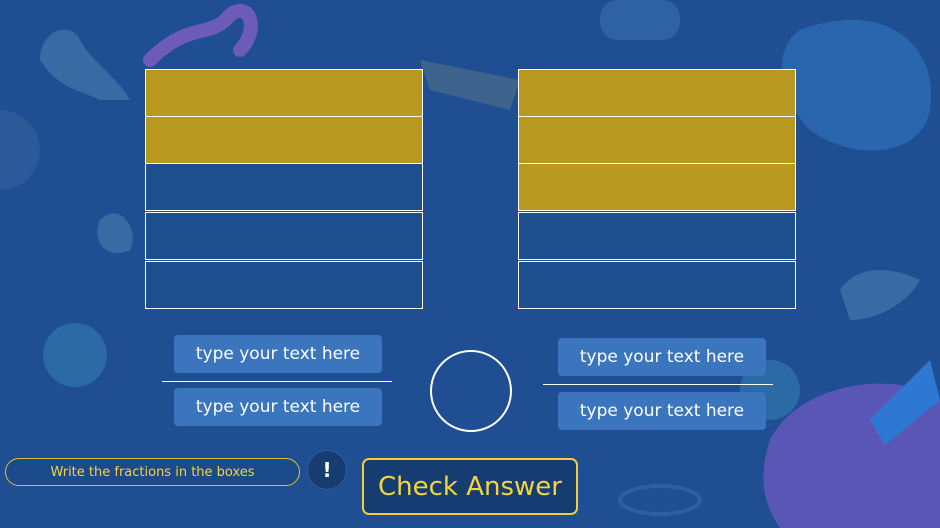 The width and height of the screenshot is (940, 528). What do you see at coordinates (115, 233) in the screenshot?
I see `flower-shape` at bounding box center [115, 233].